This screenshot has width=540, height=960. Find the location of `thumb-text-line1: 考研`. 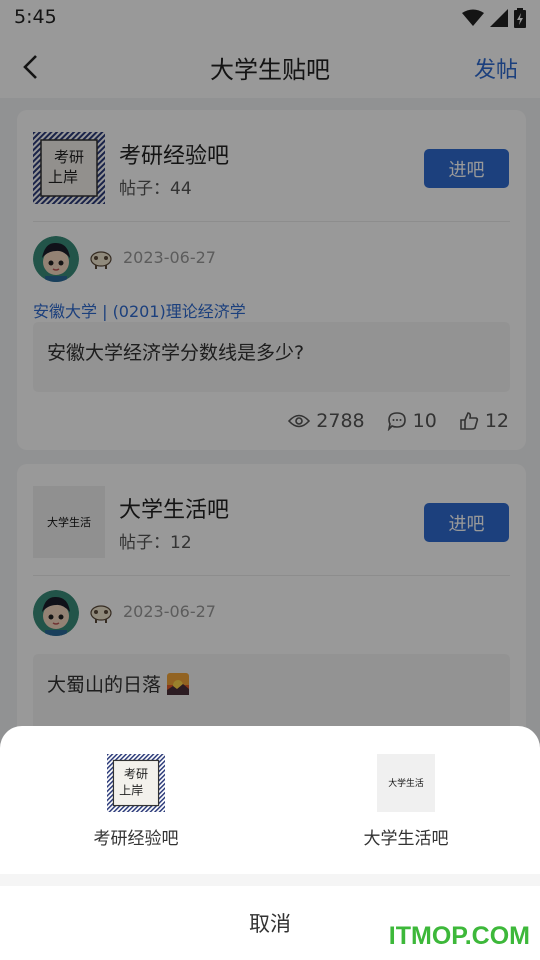

thumb-text-line1: 考研 is located at coordinates (136, 774).